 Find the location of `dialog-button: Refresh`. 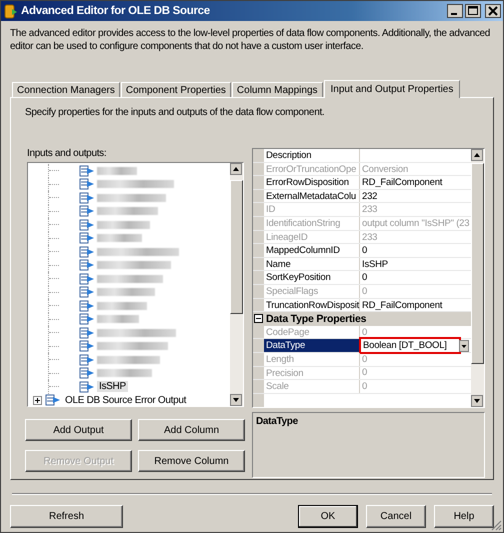

dialog-button: Refresh is located at coordinates (66, 516).